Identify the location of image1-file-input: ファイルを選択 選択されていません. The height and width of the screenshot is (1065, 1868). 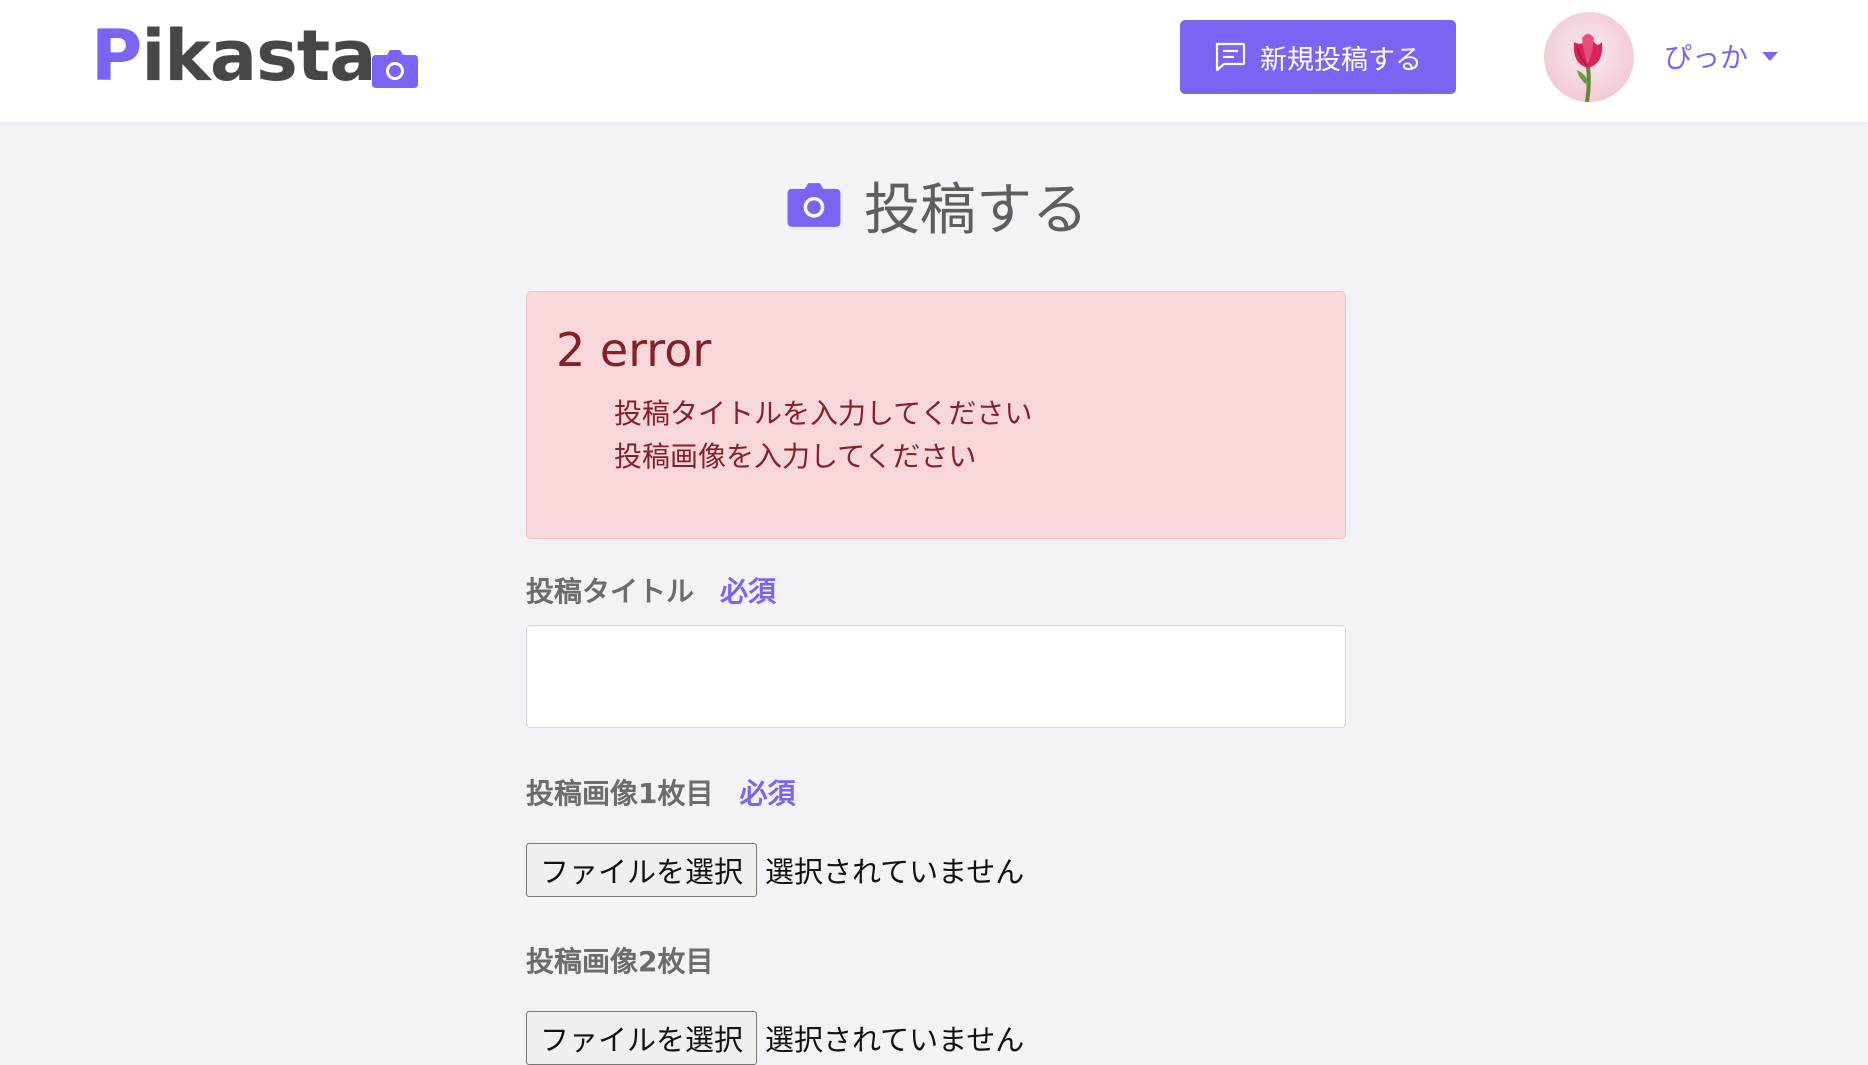
(775, 870).